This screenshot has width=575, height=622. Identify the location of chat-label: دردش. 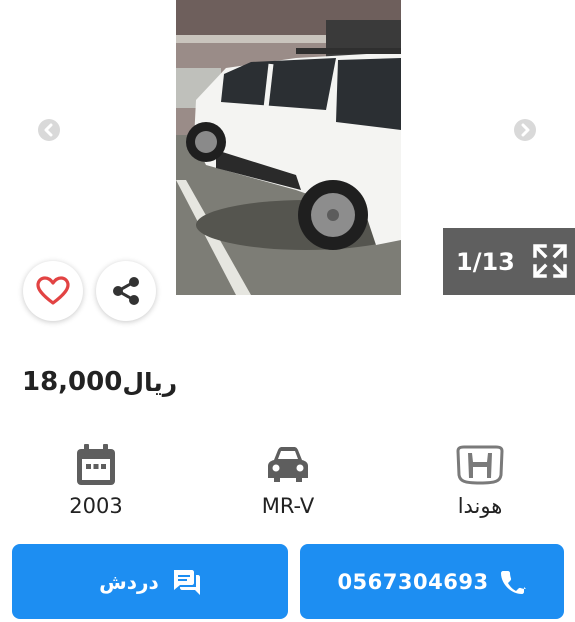
(129, 581).